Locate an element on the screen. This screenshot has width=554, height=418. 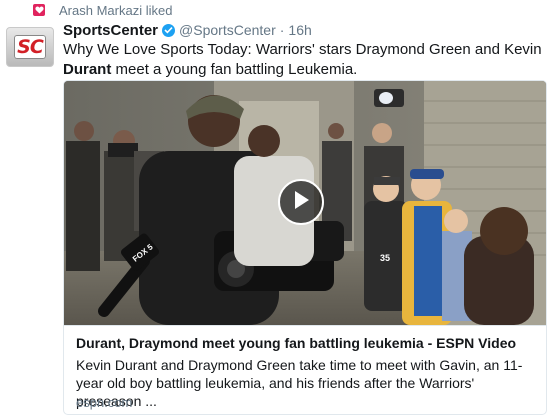
user-handle: @SportsCenter is located at coordinates (227, 30).